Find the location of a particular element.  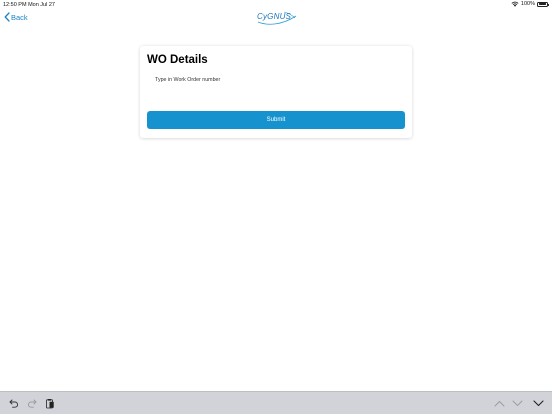

logo-text: CyGNUS is located at coordinates (274, 16).